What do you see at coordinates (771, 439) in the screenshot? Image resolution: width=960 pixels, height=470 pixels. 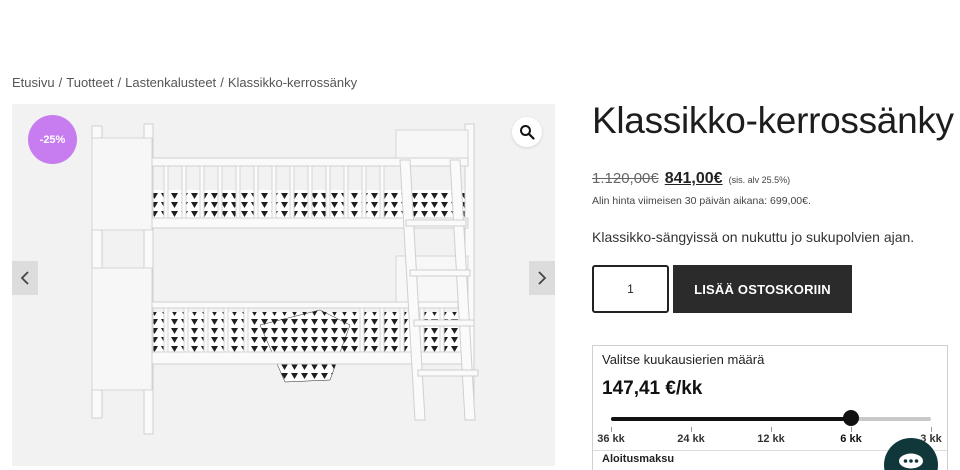 I see `installment-option: 12 kk` at bounding box center [771, 439].